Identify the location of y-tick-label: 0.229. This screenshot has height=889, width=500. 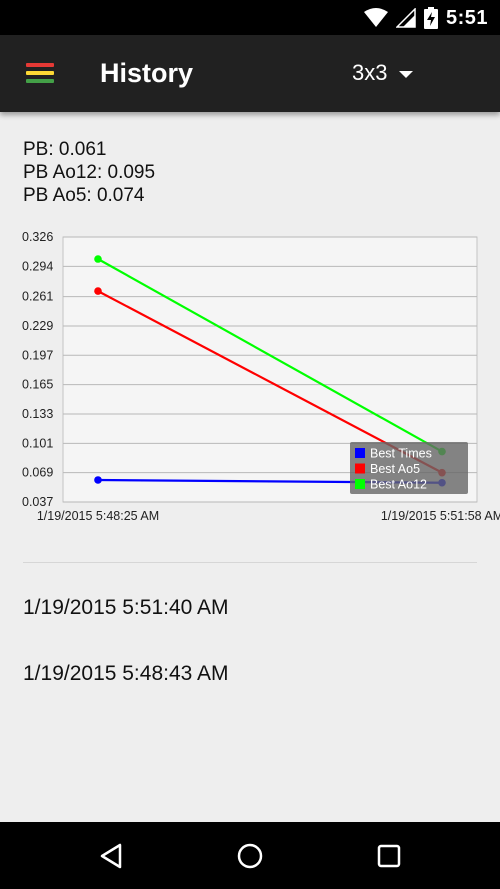
(37, 326).